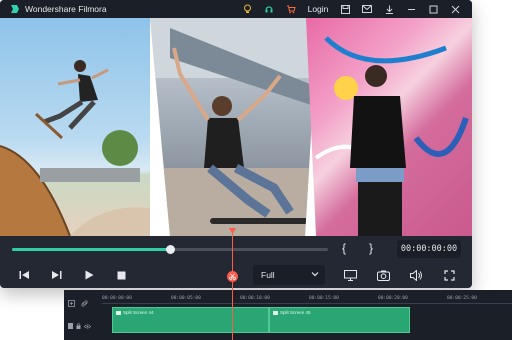 The height and width of the screenshot is (340, 512). Describe the element at coordinates (433, 9) in the screenshot. I see `maximize-icon` at that location.